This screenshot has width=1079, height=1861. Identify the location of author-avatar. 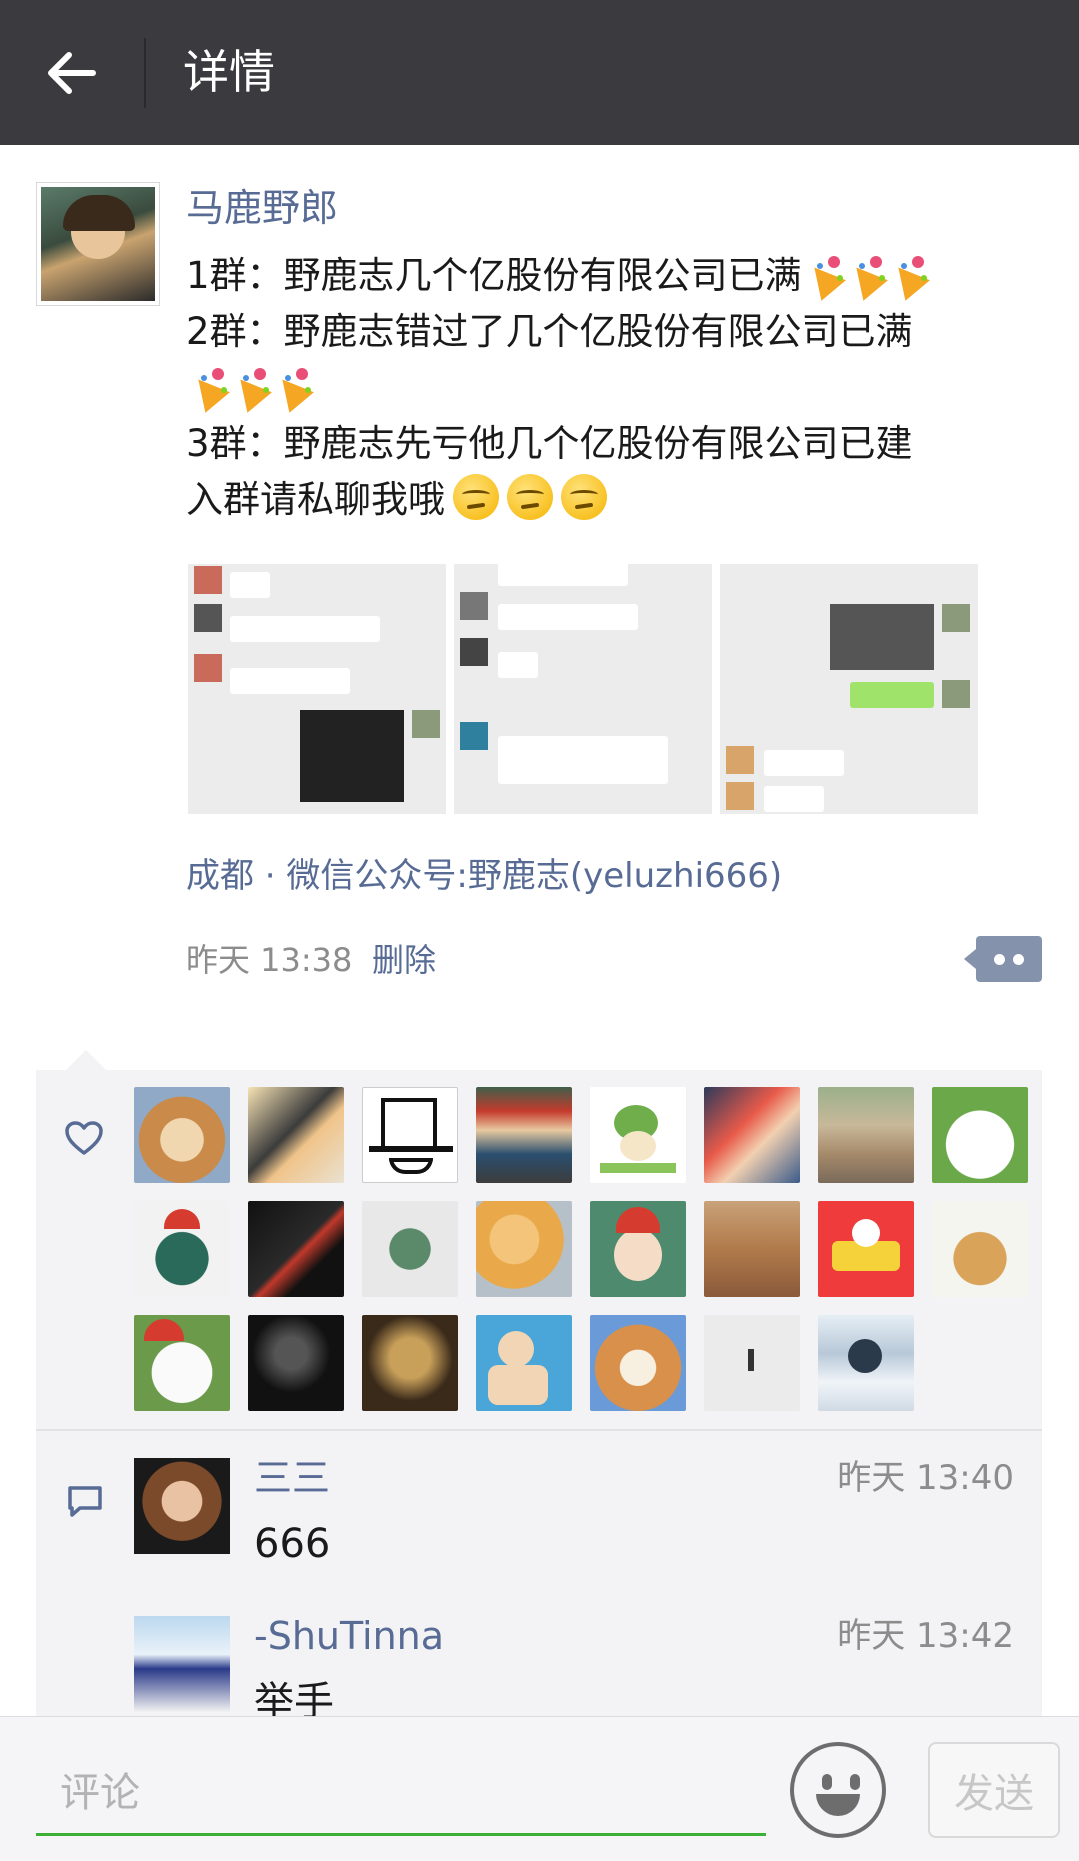
(98, 244).